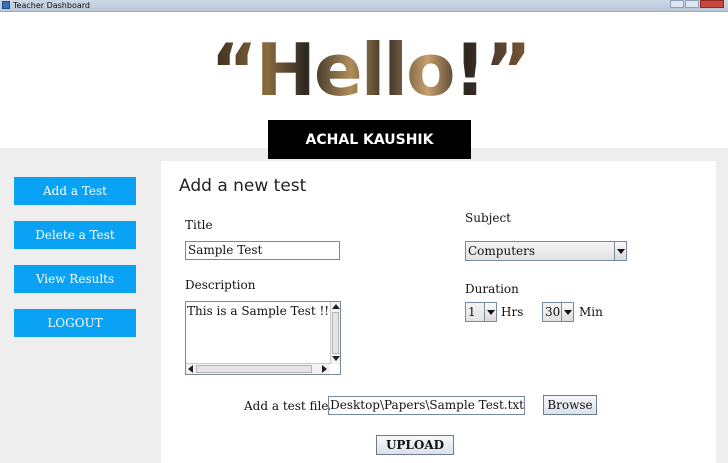 This screenshot has height=463, width=728. Describe the element at coordinates (336, 358) in the screenshot. I see `scroll-down-icon` at that location.